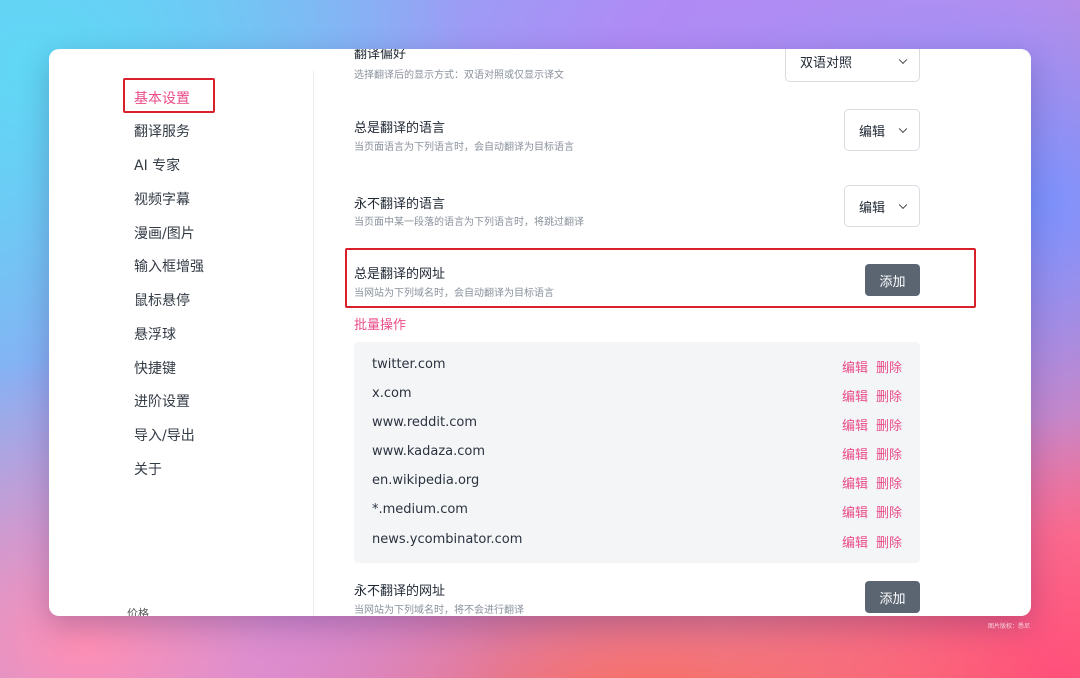  What do you see at coordinates (169, 95) in the screenshot?
I see `highlight-box-sidebar` at bounding box center [169, 95].